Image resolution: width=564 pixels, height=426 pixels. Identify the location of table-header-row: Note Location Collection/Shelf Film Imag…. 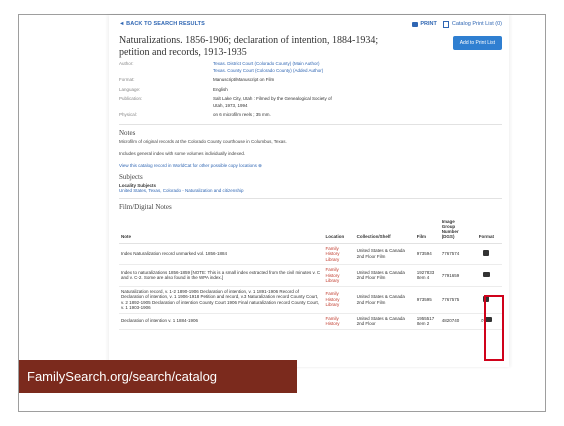
(310, 230).